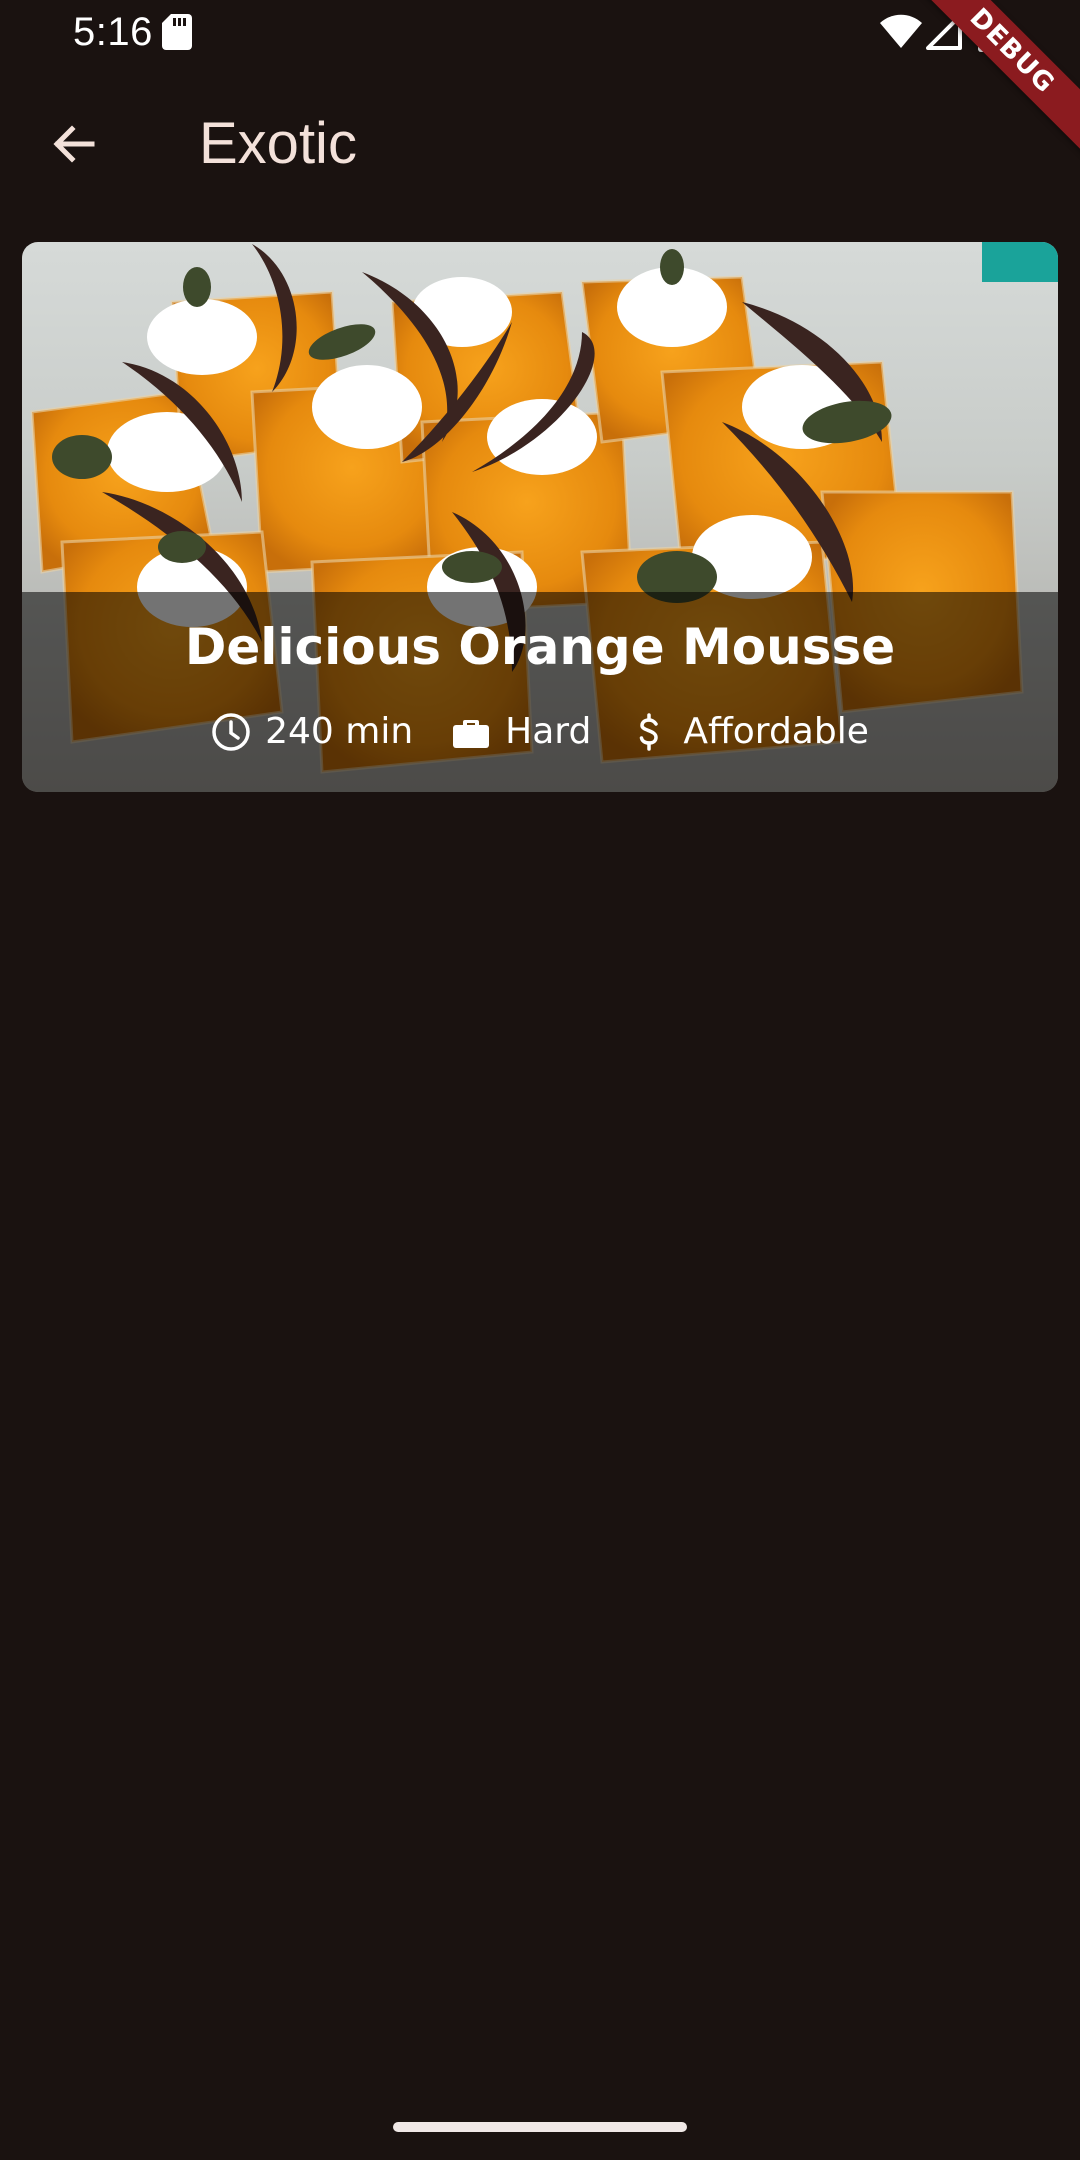 The height and width of the screenshot is (2160, 1080). I want to click on wifi-icon, so click(901, 31).